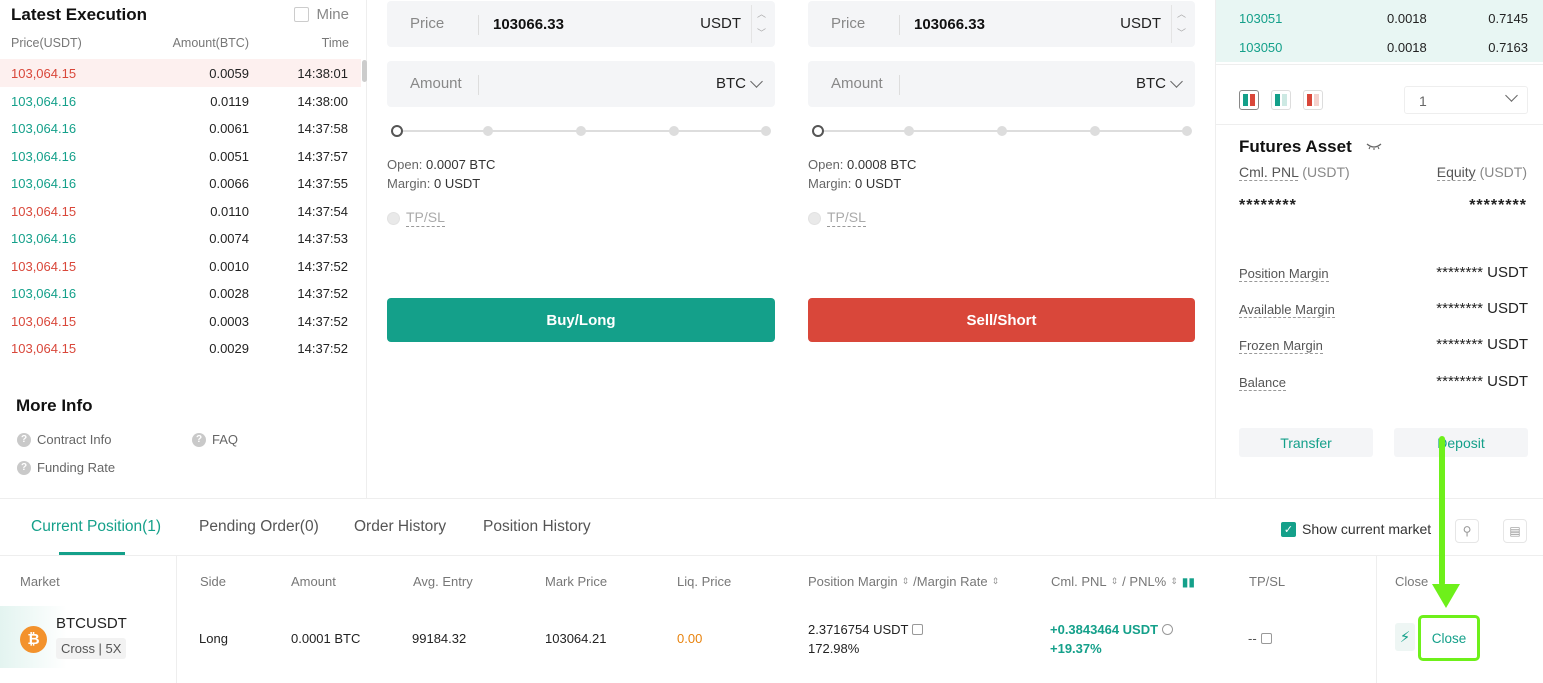 The width and height of the screenshot is (1543, 683). What do you see at coordinates (1383, 274) in the screenshot?
I see `position-margin-line: Position Margin ******** USDT` at bounding box center [1383, 274].